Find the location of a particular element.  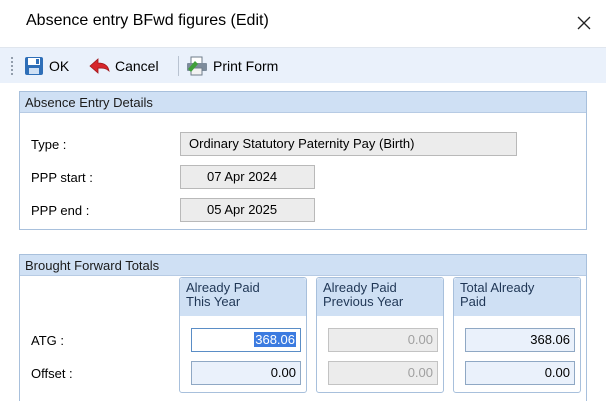

window-title: Absence entry BFwd figures (Edit) is located at coordinates (147, 20).